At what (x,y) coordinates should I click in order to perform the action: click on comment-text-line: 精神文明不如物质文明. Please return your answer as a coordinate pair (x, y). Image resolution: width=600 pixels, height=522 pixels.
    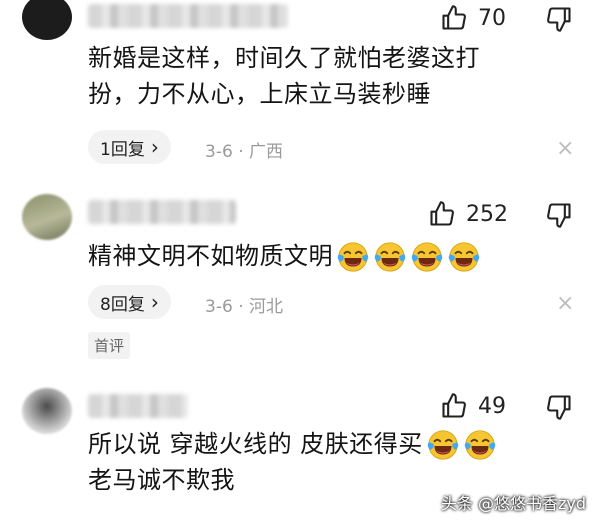
    Looking at the image, I should click on (210, 256).